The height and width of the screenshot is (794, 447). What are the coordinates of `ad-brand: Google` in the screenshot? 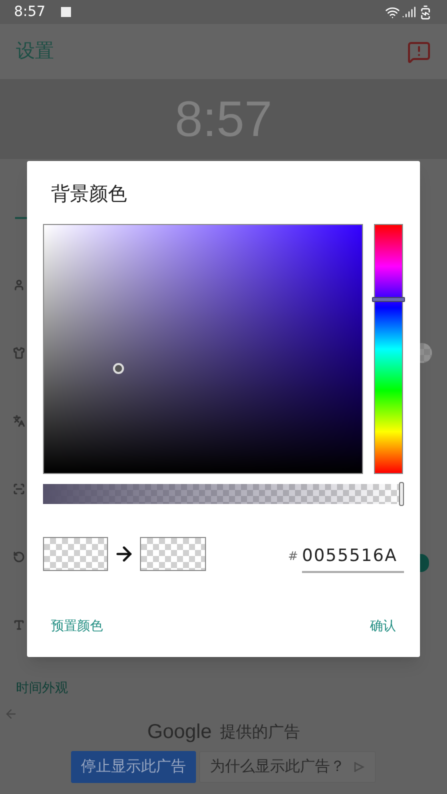 It's located at (179, 732).